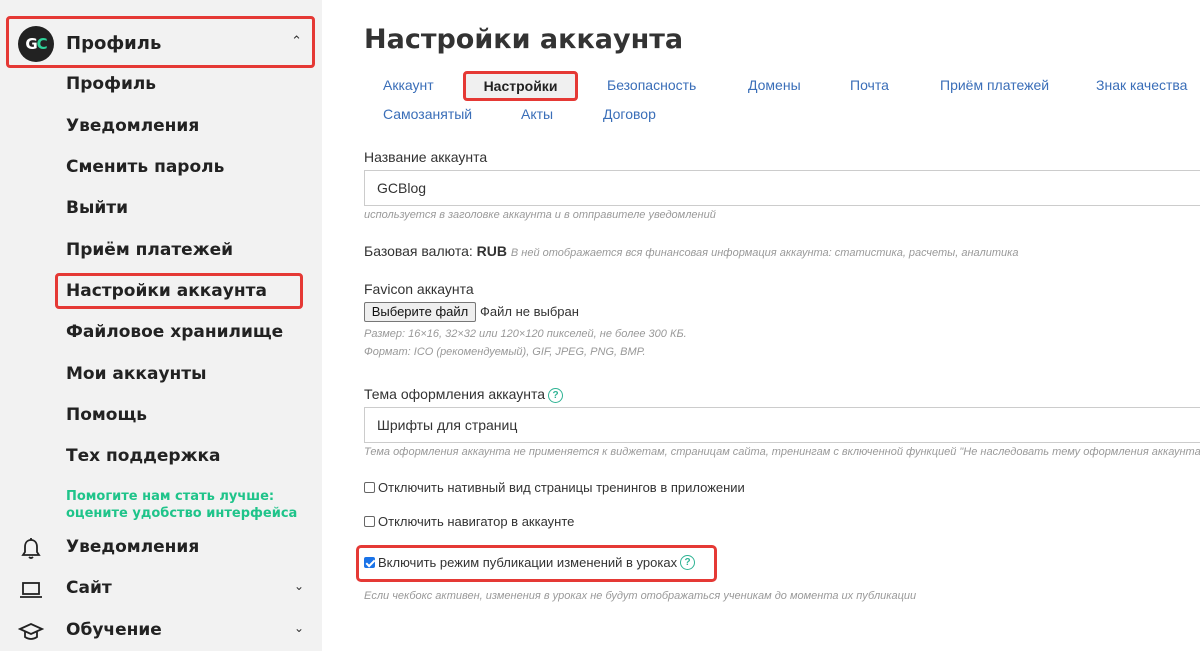  I want to click on profile-menu-header: GC Профиль ⌃, so click(160, 42).